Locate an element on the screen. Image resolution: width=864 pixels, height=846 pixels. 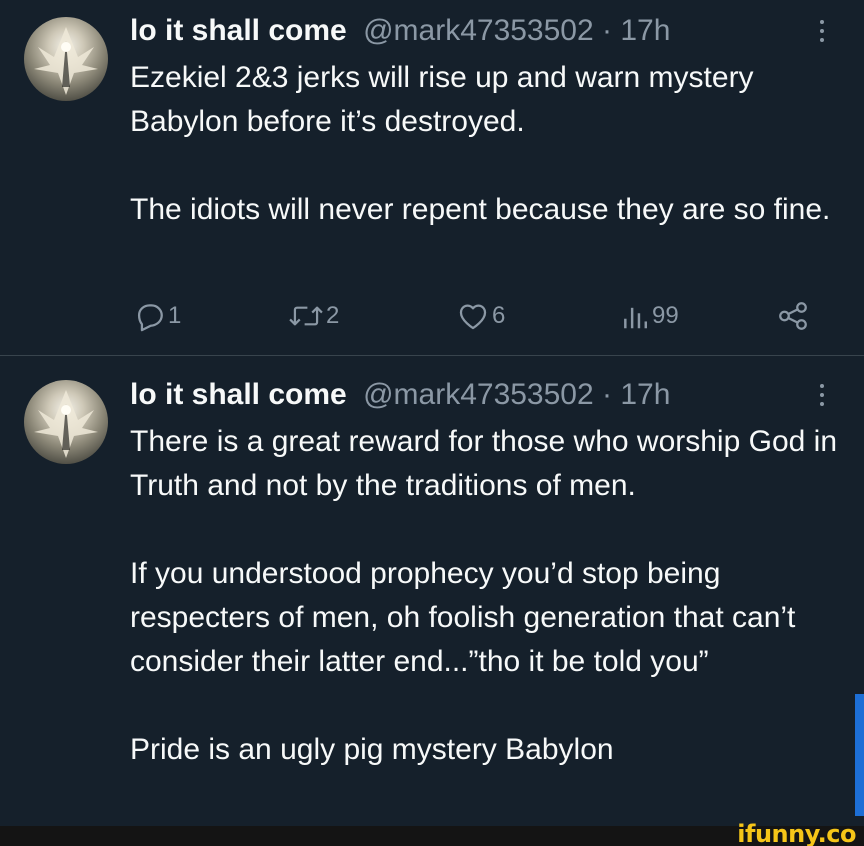
heart-icon is located at coordinates (473, 317).